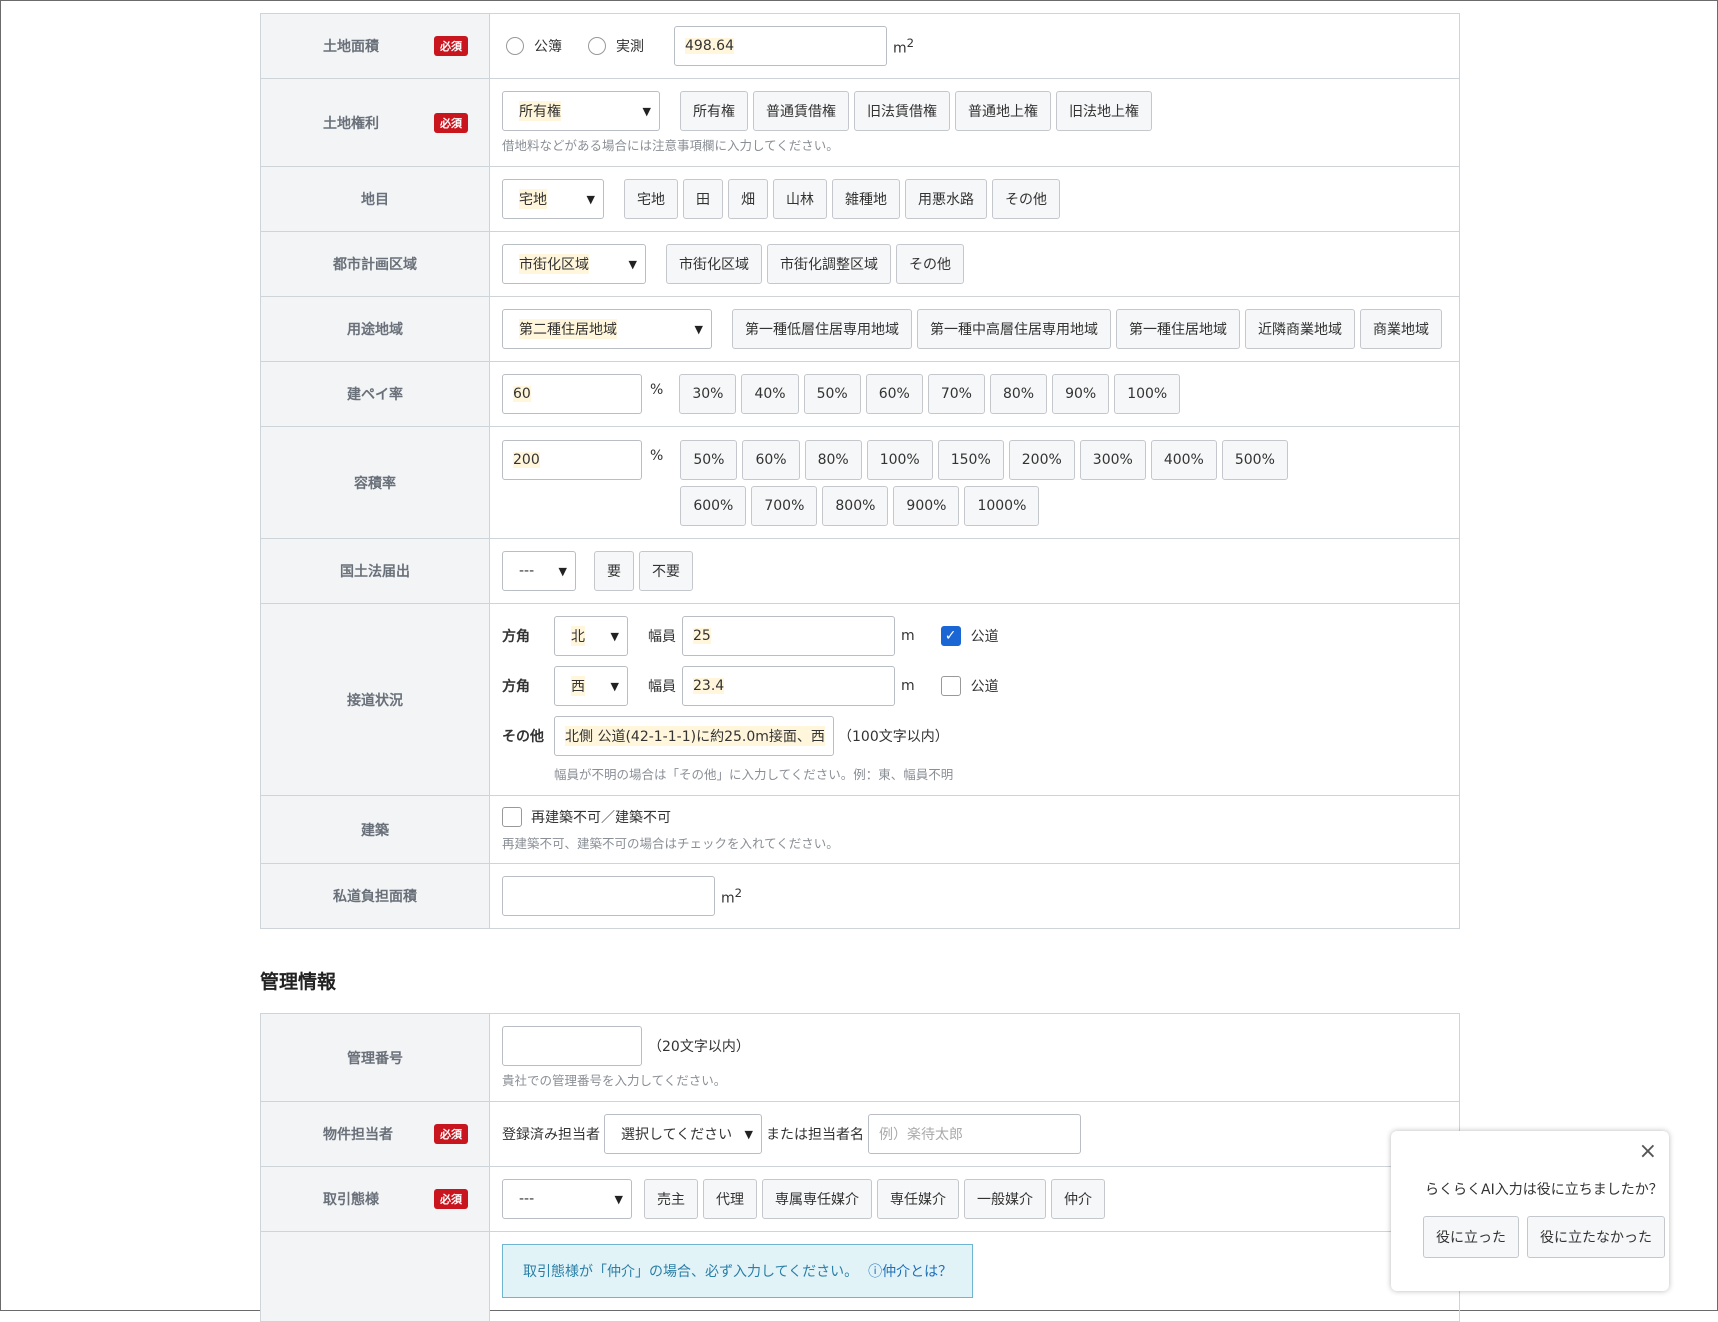  What do you see at coordinates (930, 264) in the screenshot?
I see `city-planning-option-button: その他` at bounding box center [930, 264].